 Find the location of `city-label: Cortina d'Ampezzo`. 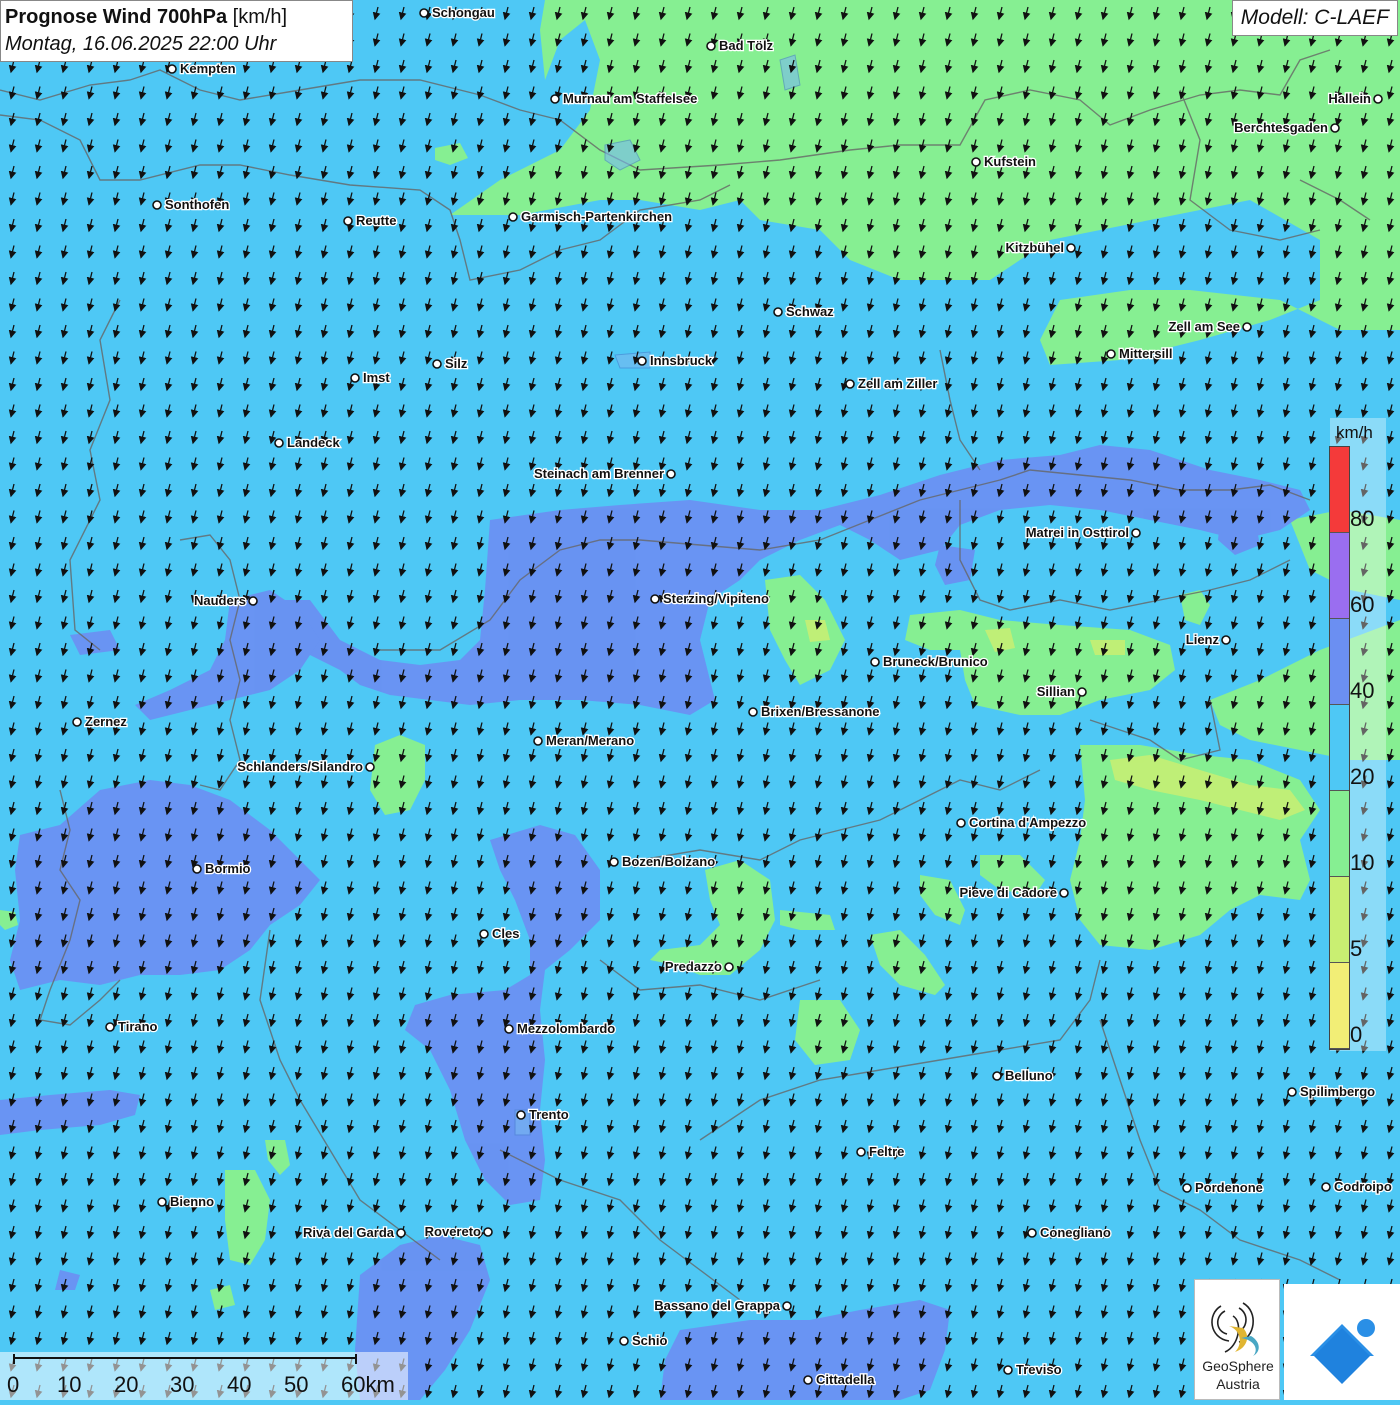

city-label: Cortina d'Ampezzo is located at coordinates (1027, 822).